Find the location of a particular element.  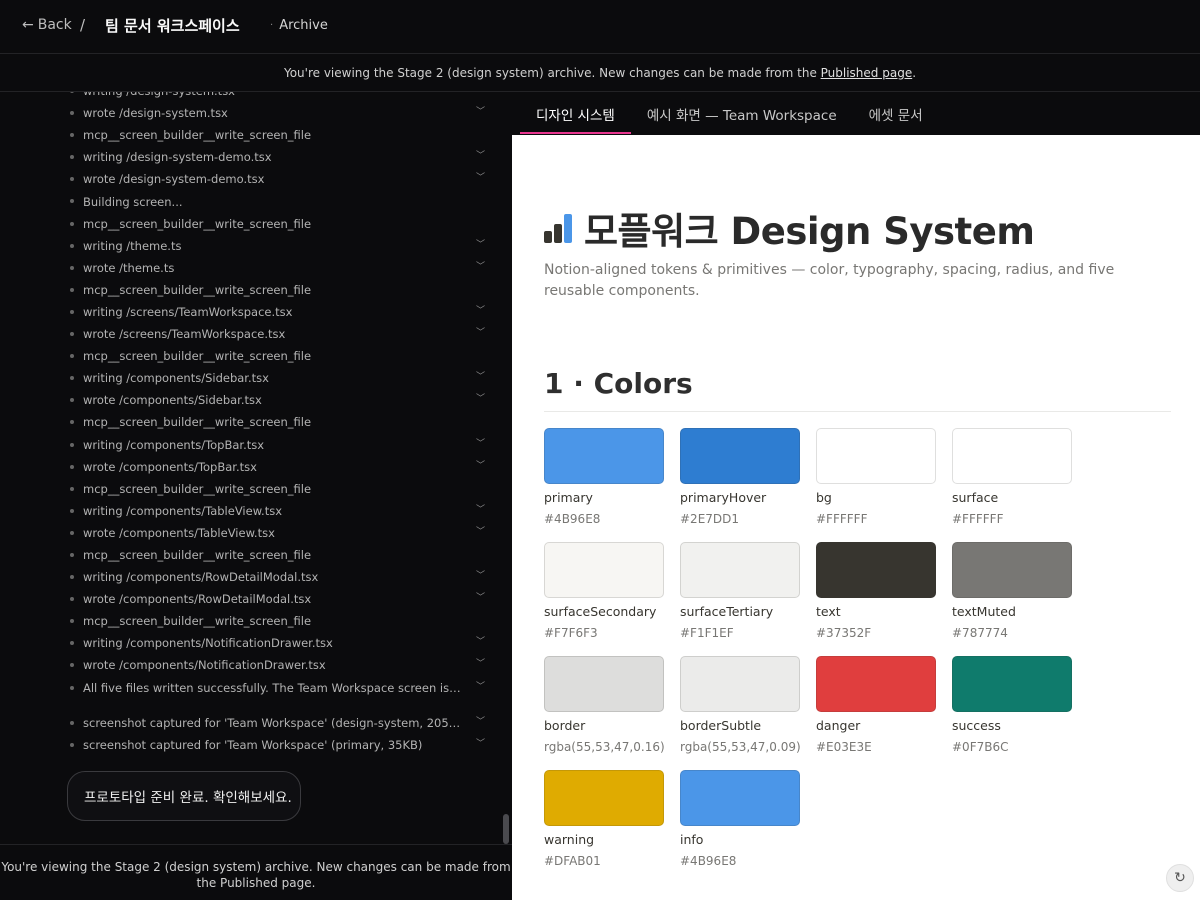

log-item-text: wrote /components/NotificationDrawer.tsx is located at coordinates (204, 665).